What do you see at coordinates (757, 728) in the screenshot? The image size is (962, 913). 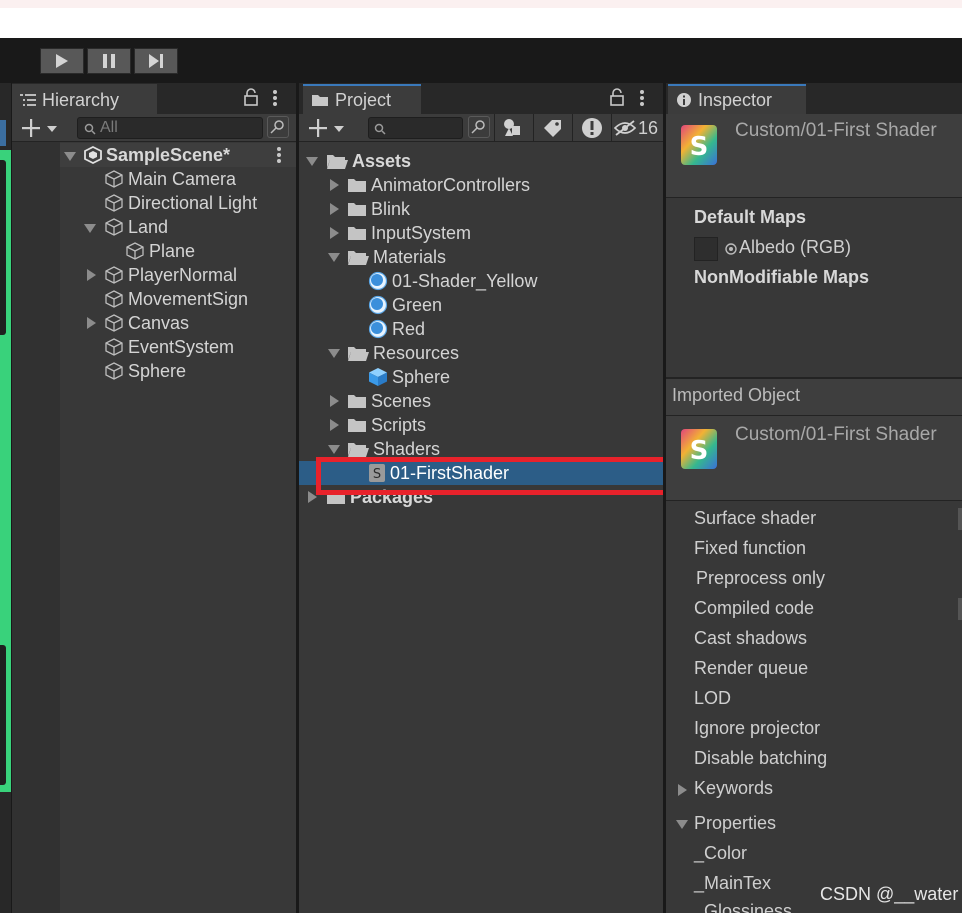 I see `prop-label: Ignore projector` at bounding box center [757, 728].